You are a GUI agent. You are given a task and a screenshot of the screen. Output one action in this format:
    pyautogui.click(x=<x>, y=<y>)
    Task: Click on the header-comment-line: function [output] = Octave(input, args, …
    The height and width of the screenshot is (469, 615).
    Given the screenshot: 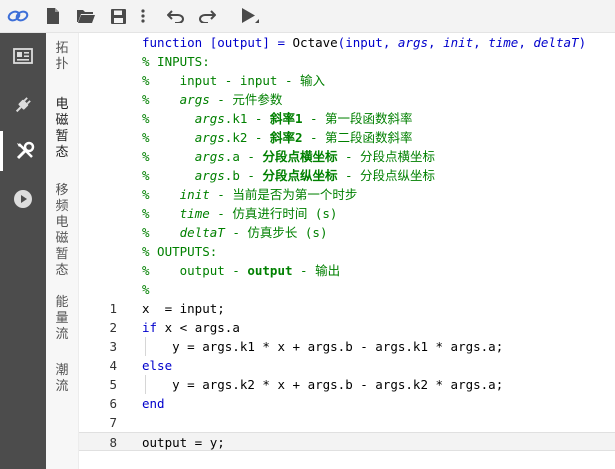 What is the action you would take?
    pyautogui.click(x=347, y=42)
    